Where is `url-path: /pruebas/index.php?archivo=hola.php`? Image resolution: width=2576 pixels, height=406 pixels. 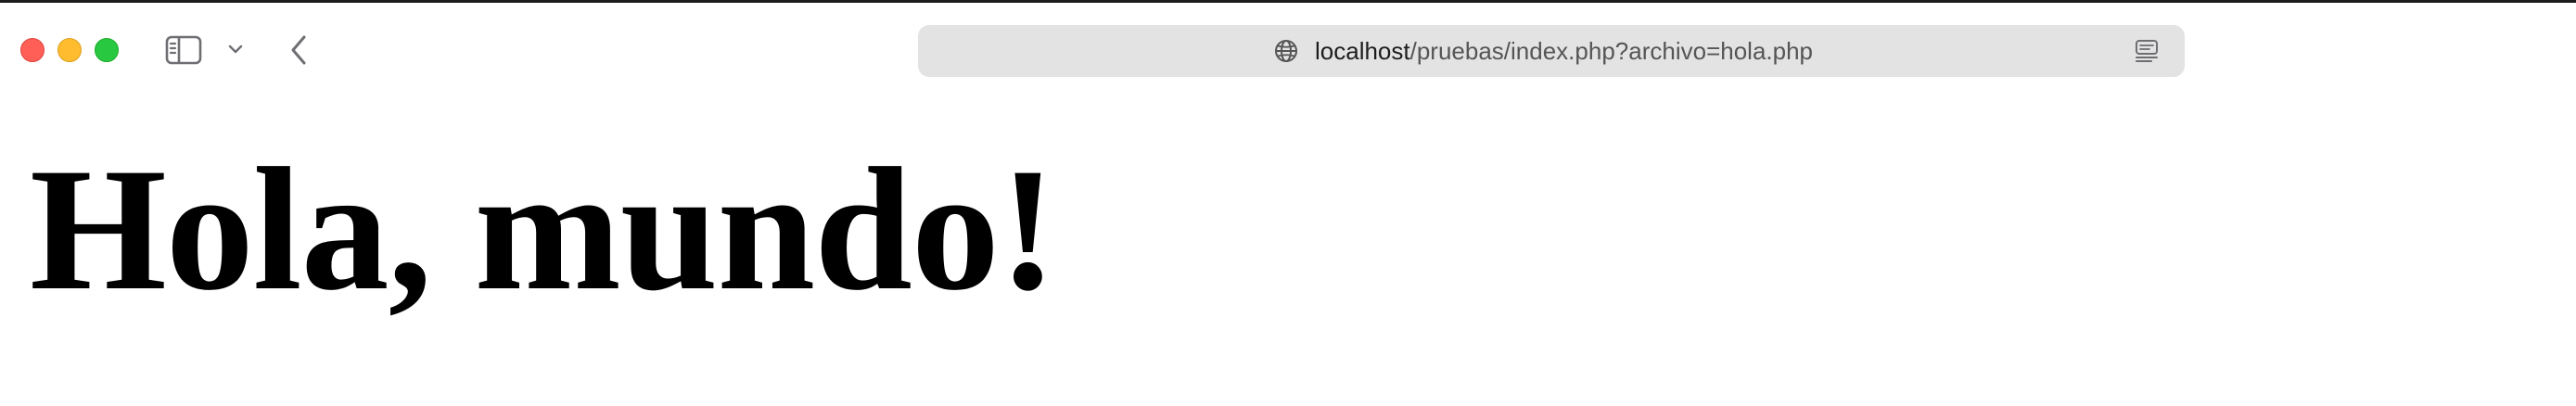 url-path: /pruebas/index.php?archivo=hola.php is located at coordinates (1612, 51).